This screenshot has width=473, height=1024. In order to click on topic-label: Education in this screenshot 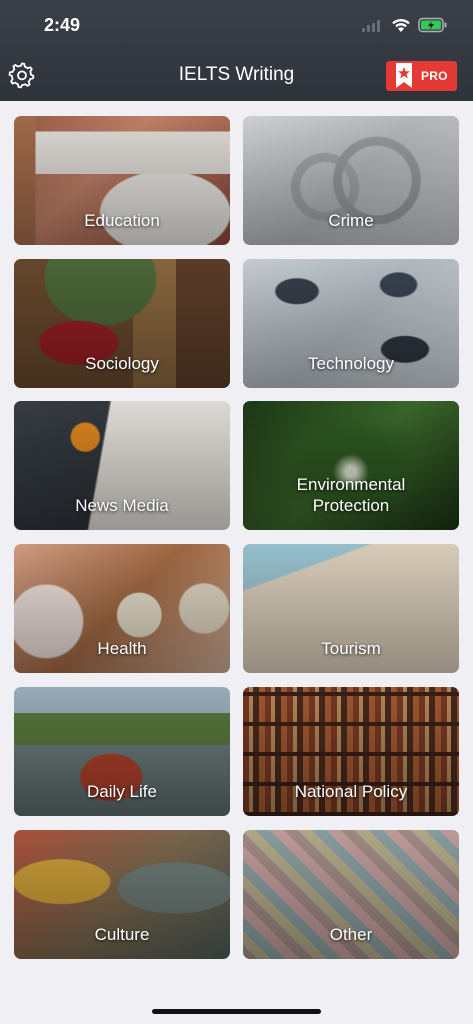, I will do `click(122, 220)`.